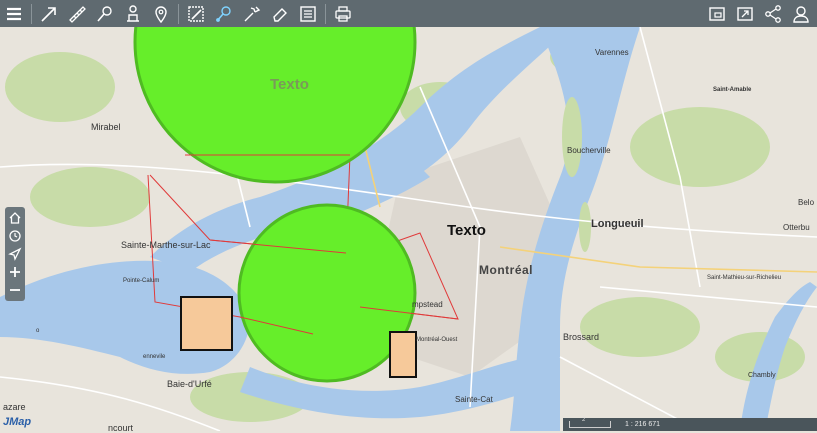 The height and width of the screenshot is (433, 817). I want to click on location-arrow-icon, so click(15, 254).